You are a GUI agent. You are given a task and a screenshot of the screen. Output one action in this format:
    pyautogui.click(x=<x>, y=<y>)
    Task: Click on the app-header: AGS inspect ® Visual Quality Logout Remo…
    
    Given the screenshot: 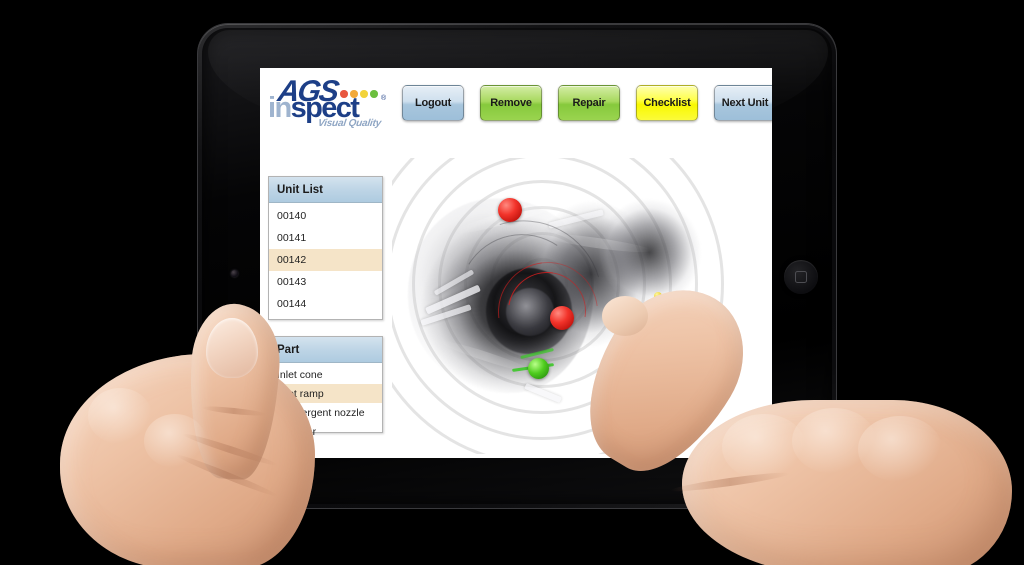 What is the action you would take?
    pyautogui.click(x=516, y=99)
    